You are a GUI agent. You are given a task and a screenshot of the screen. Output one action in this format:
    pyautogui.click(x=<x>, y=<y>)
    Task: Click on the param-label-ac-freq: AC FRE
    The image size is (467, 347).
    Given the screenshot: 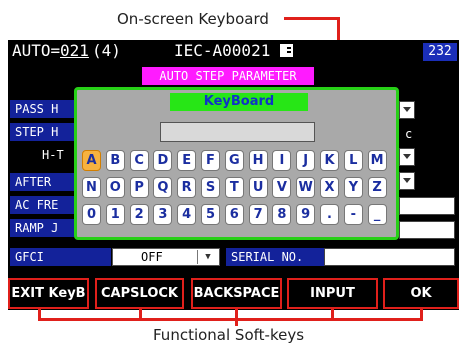 What is the action you would take?
    pyautogui.click(x=44, y=205)
    